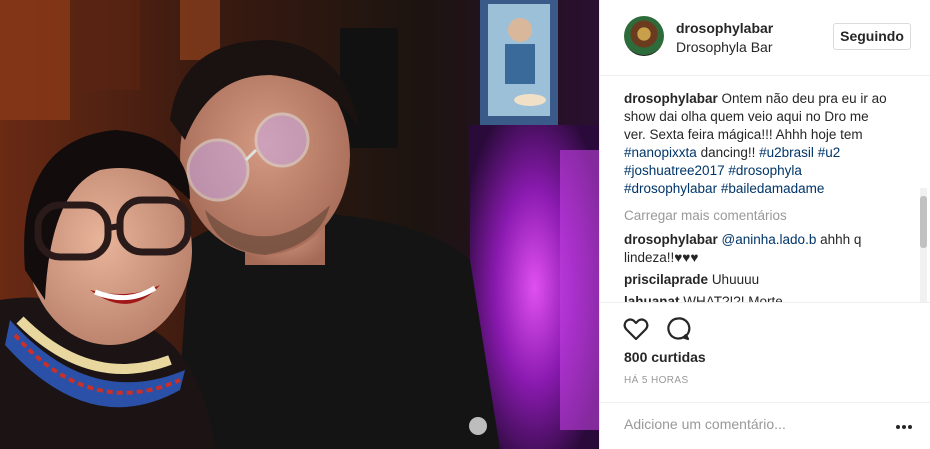 The height and width of the screenshot is (449, 930). Describe the element at coordinates (765, 170) in the screenshot. I see `hashtag: #drosophyla` at that location.